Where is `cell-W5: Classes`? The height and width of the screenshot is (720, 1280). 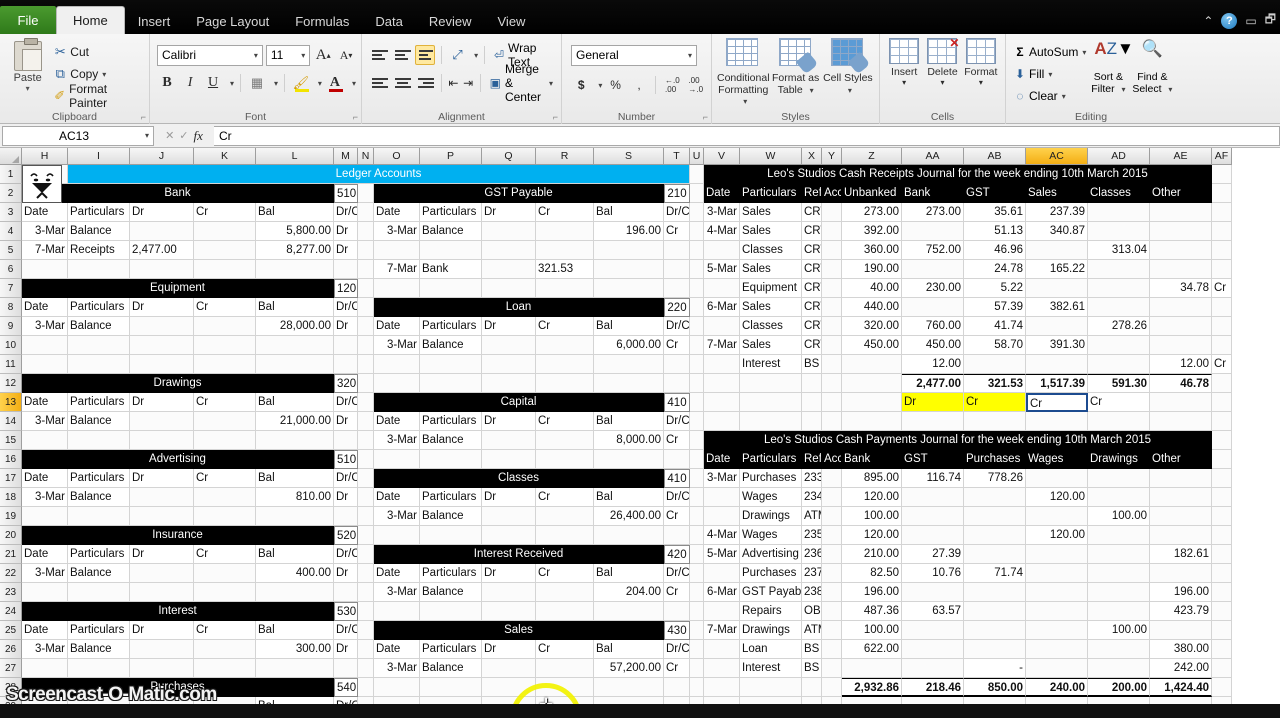 cell-W5: Classes is located at coordinates (771, 250).